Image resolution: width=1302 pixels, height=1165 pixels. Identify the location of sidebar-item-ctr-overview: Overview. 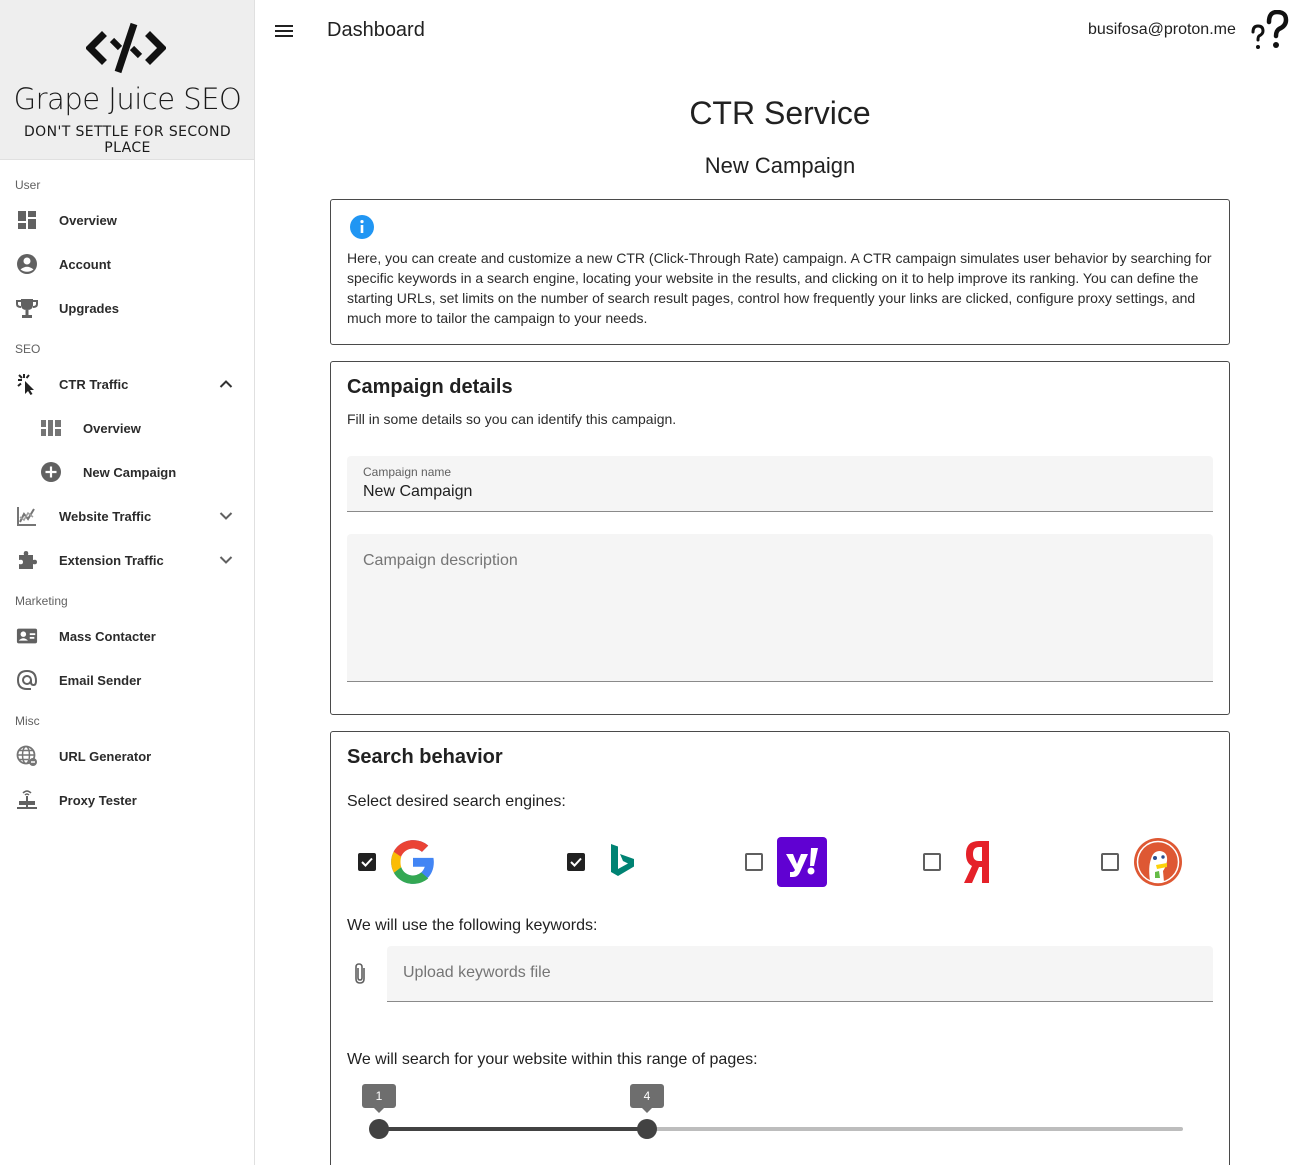
(127, 428).